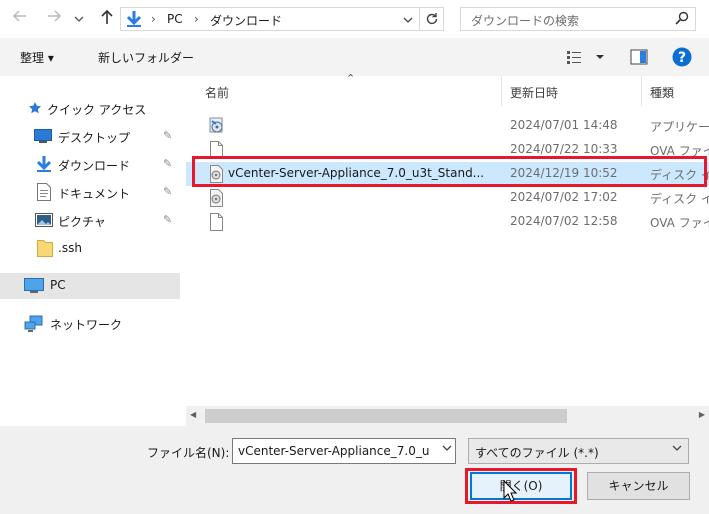 Image resolution: width=709 pixels, height=514 pixels. Describe the element at coordinates (175, 19) in the screenshot. I see `breadcrumb-pc: PC` at that location.